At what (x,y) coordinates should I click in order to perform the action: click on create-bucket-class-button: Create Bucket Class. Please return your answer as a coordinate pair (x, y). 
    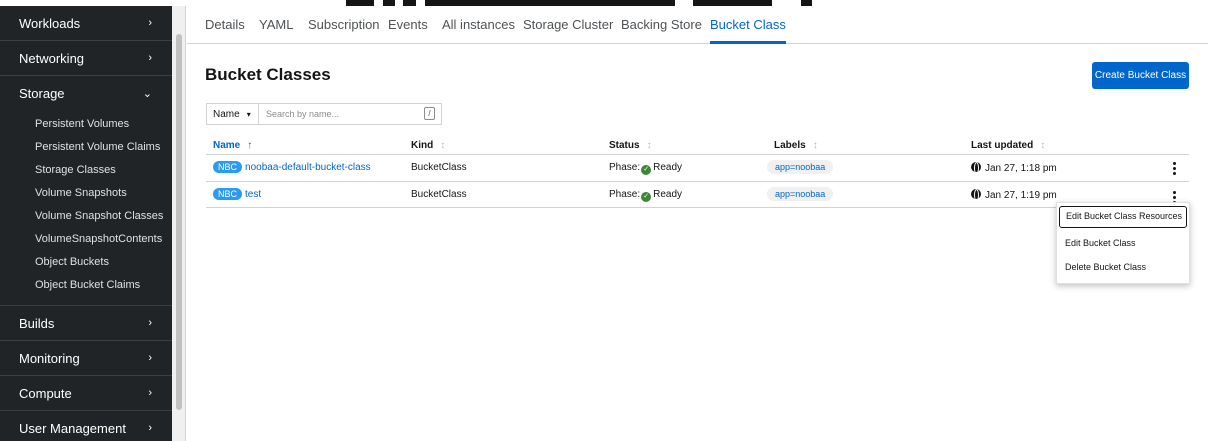
    Looking at the image, I should click on (1140, 75).